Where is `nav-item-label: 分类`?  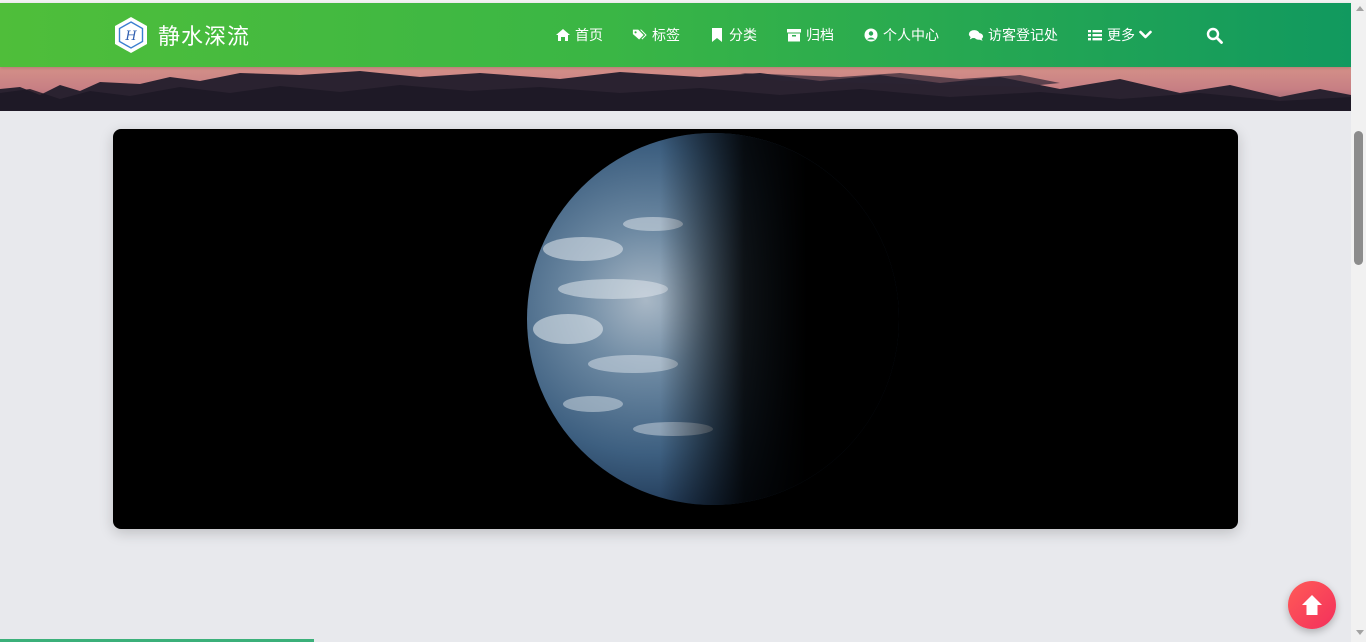
nav-item-label: 分类 is located at coordinates (743, 36).